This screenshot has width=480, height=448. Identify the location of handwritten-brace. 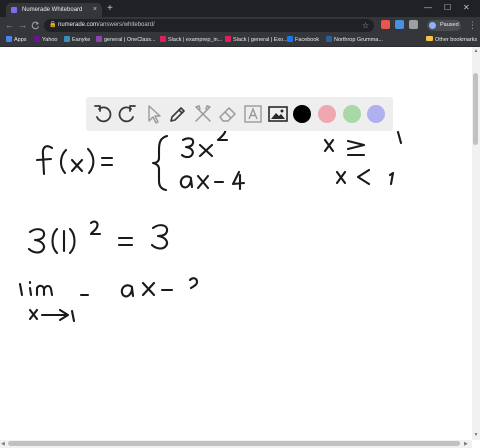
(160, 163).